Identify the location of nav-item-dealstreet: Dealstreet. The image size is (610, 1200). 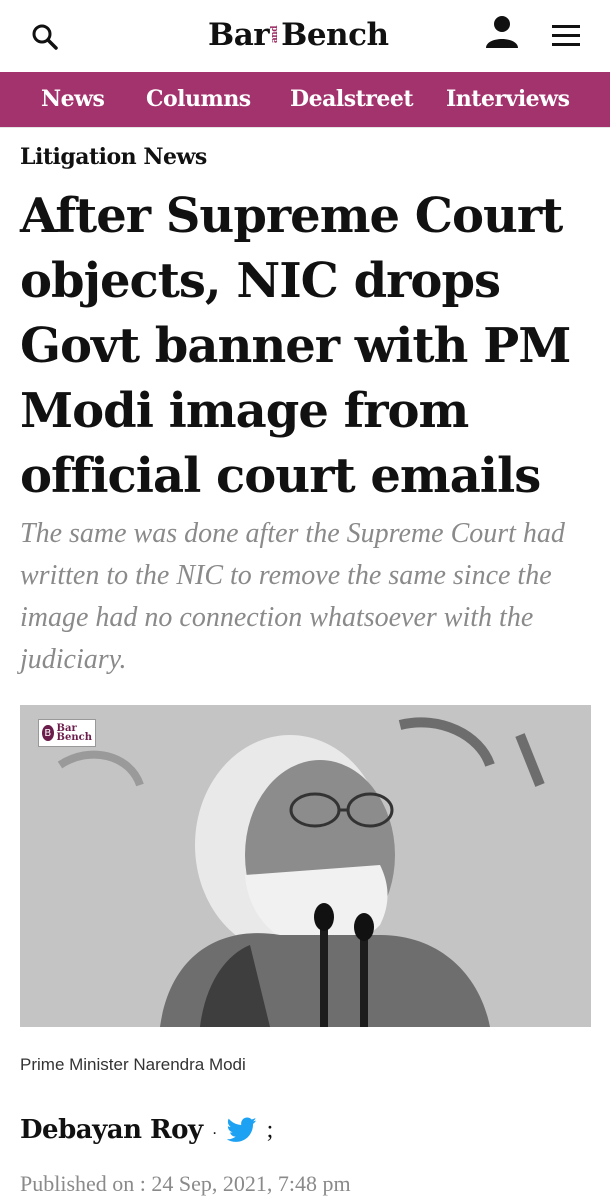
(351, 99).